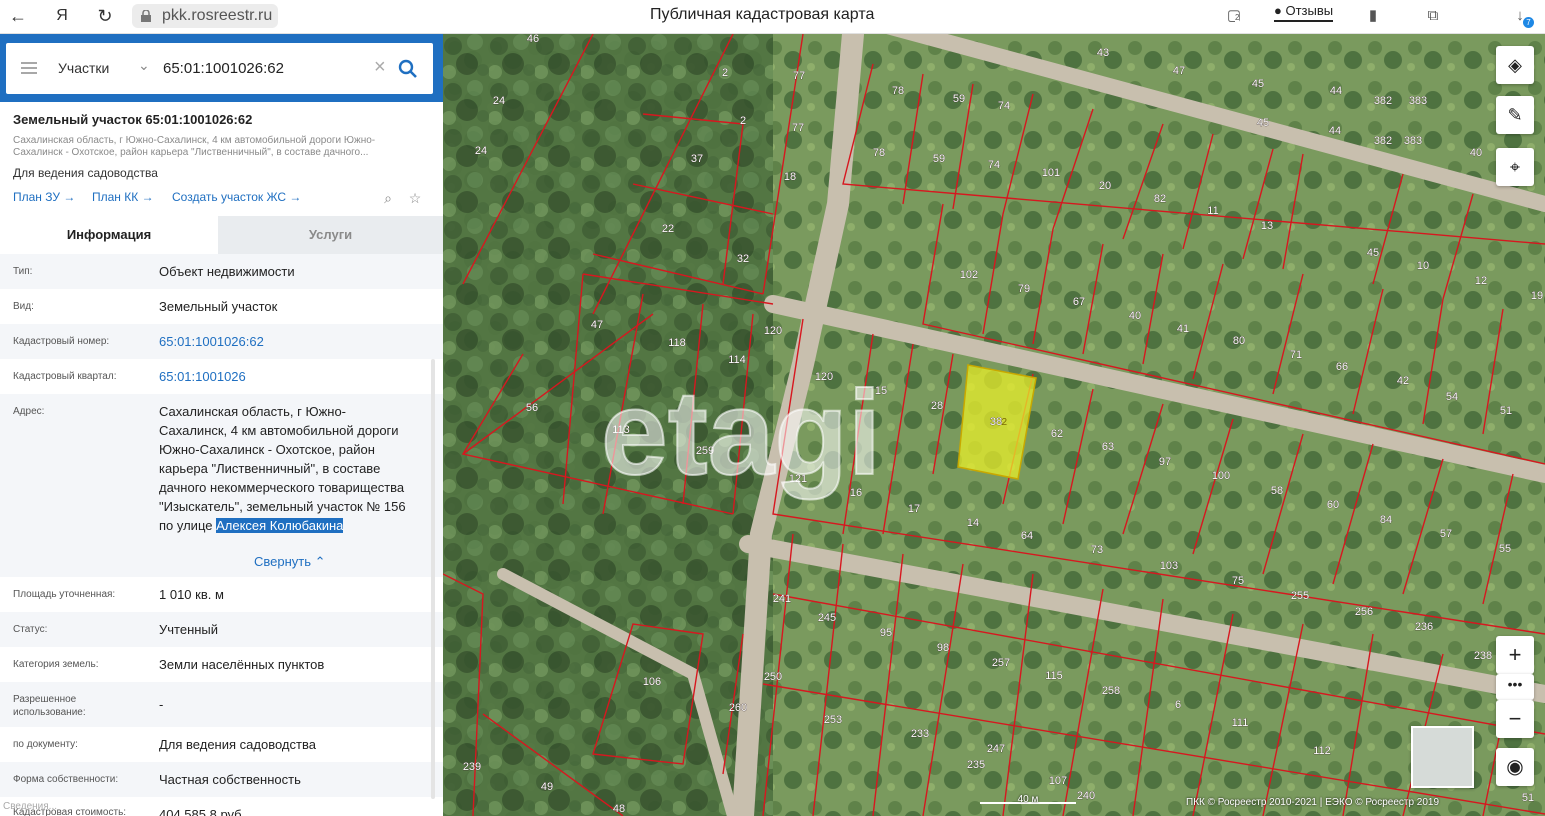 This screenshot has width=1545, height=816. Describe the element at coordinates (1476, 153) in the screenshot. I see `parcel-number-label: 40` at that location.